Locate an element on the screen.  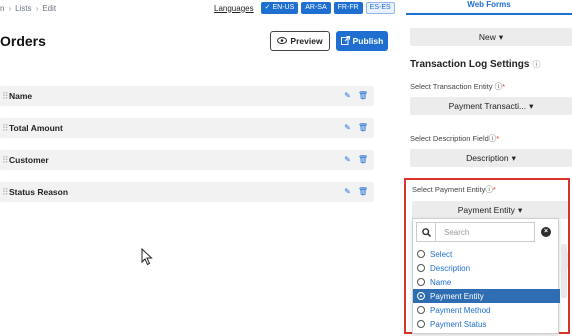
dropdown-scrollbar is located at coordinates (564, 271).